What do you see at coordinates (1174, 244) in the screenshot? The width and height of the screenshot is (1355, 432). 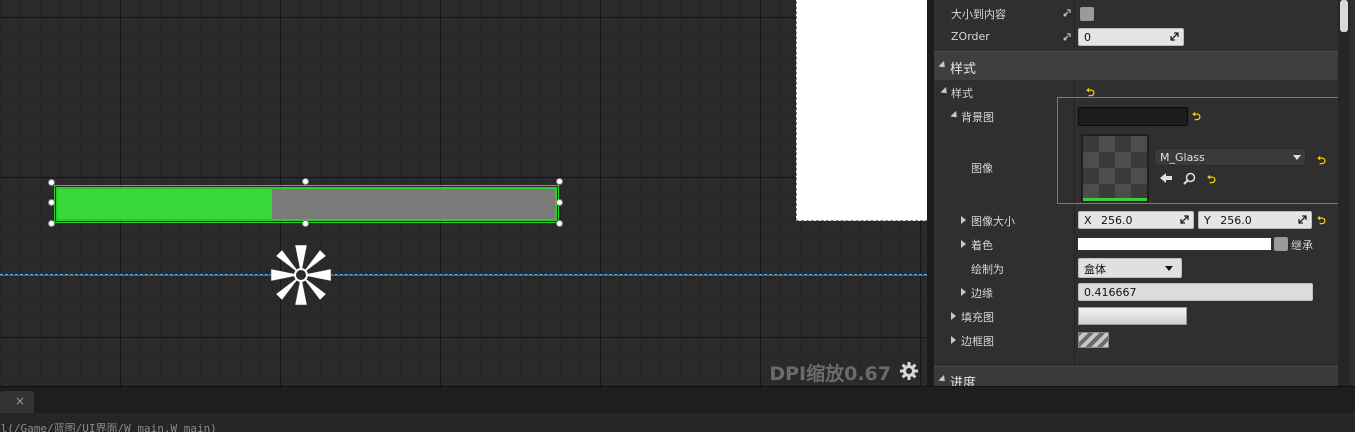 I see `tint-color-swatch` at bounding box center [1174, 244].